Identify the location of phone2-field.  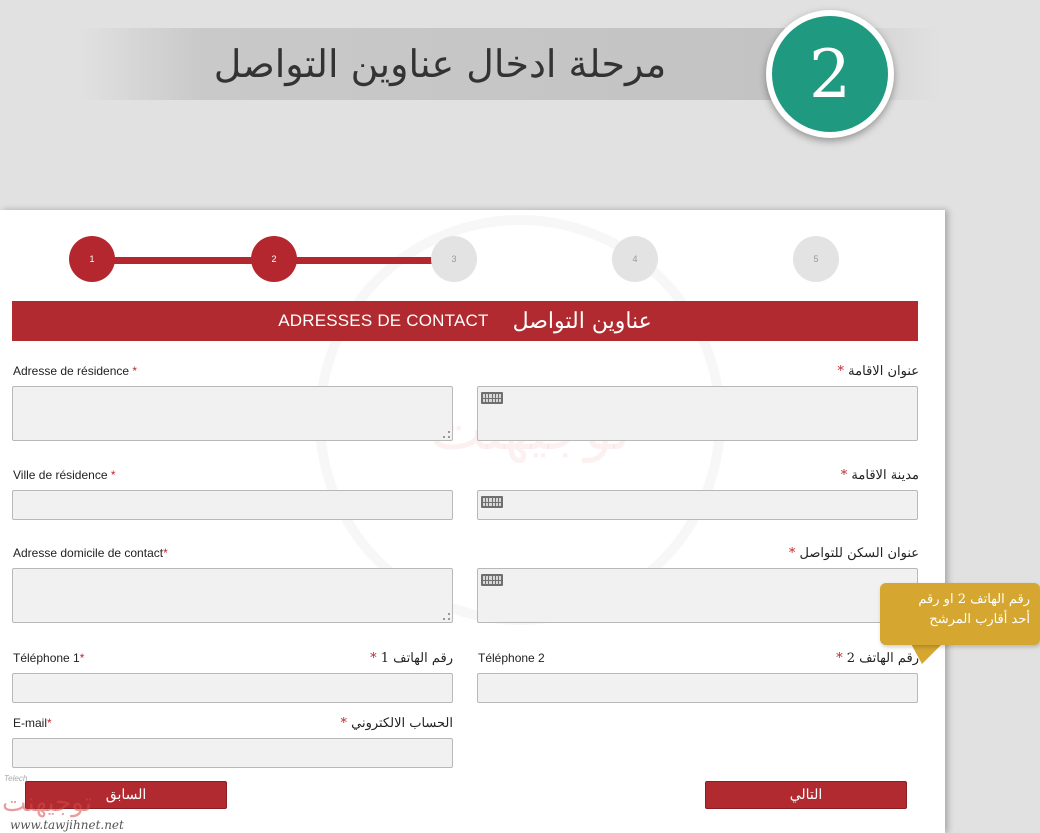
(697, 688).